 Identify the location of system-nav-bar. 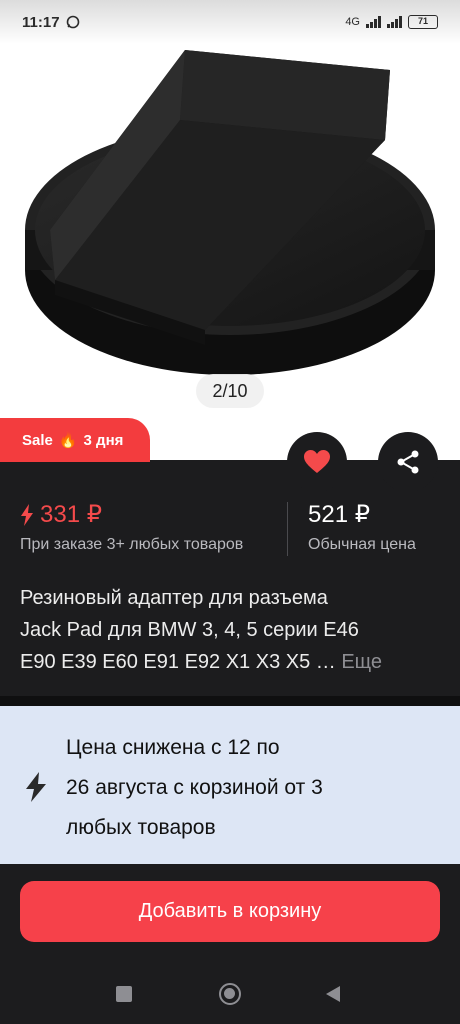
(230, 994).